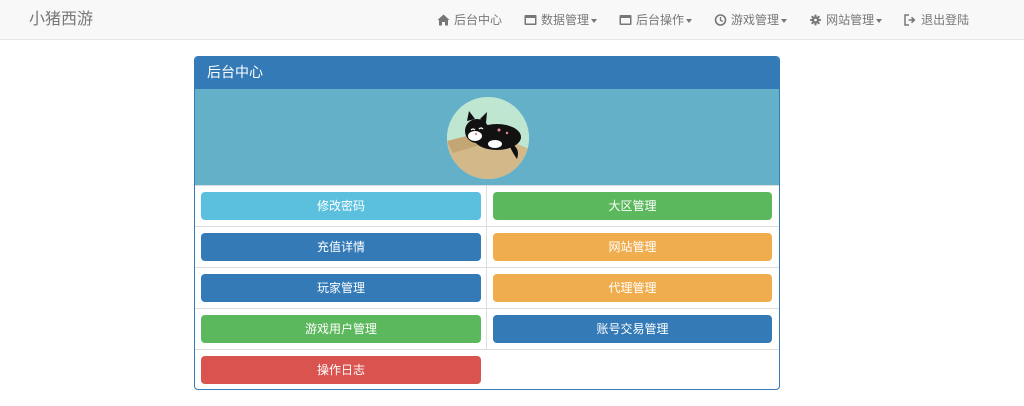 The width and height of the screenshot is (1024, 406). I want to click on button-row: 充值详情 网站管理, so click(487, 247).